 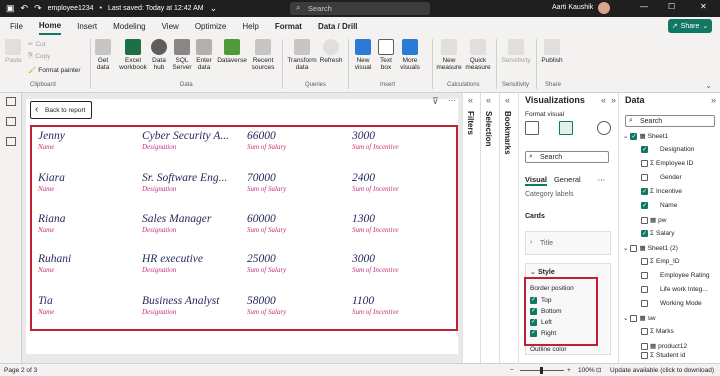 I want to click on filters-pane-tab: « Filters, so click(x=471, y=228).